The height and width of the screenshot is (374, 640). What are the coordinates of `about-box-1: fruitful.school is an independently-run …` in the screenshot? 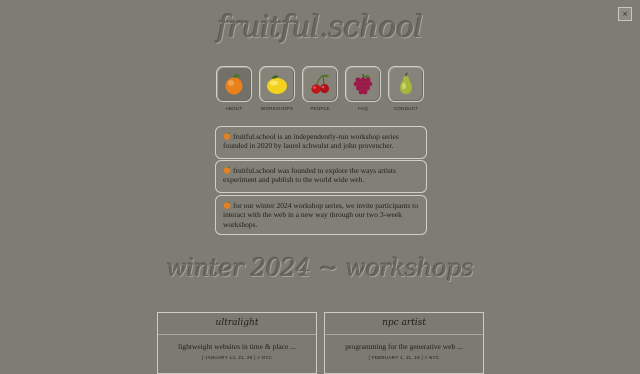 It's located at (321, 142).